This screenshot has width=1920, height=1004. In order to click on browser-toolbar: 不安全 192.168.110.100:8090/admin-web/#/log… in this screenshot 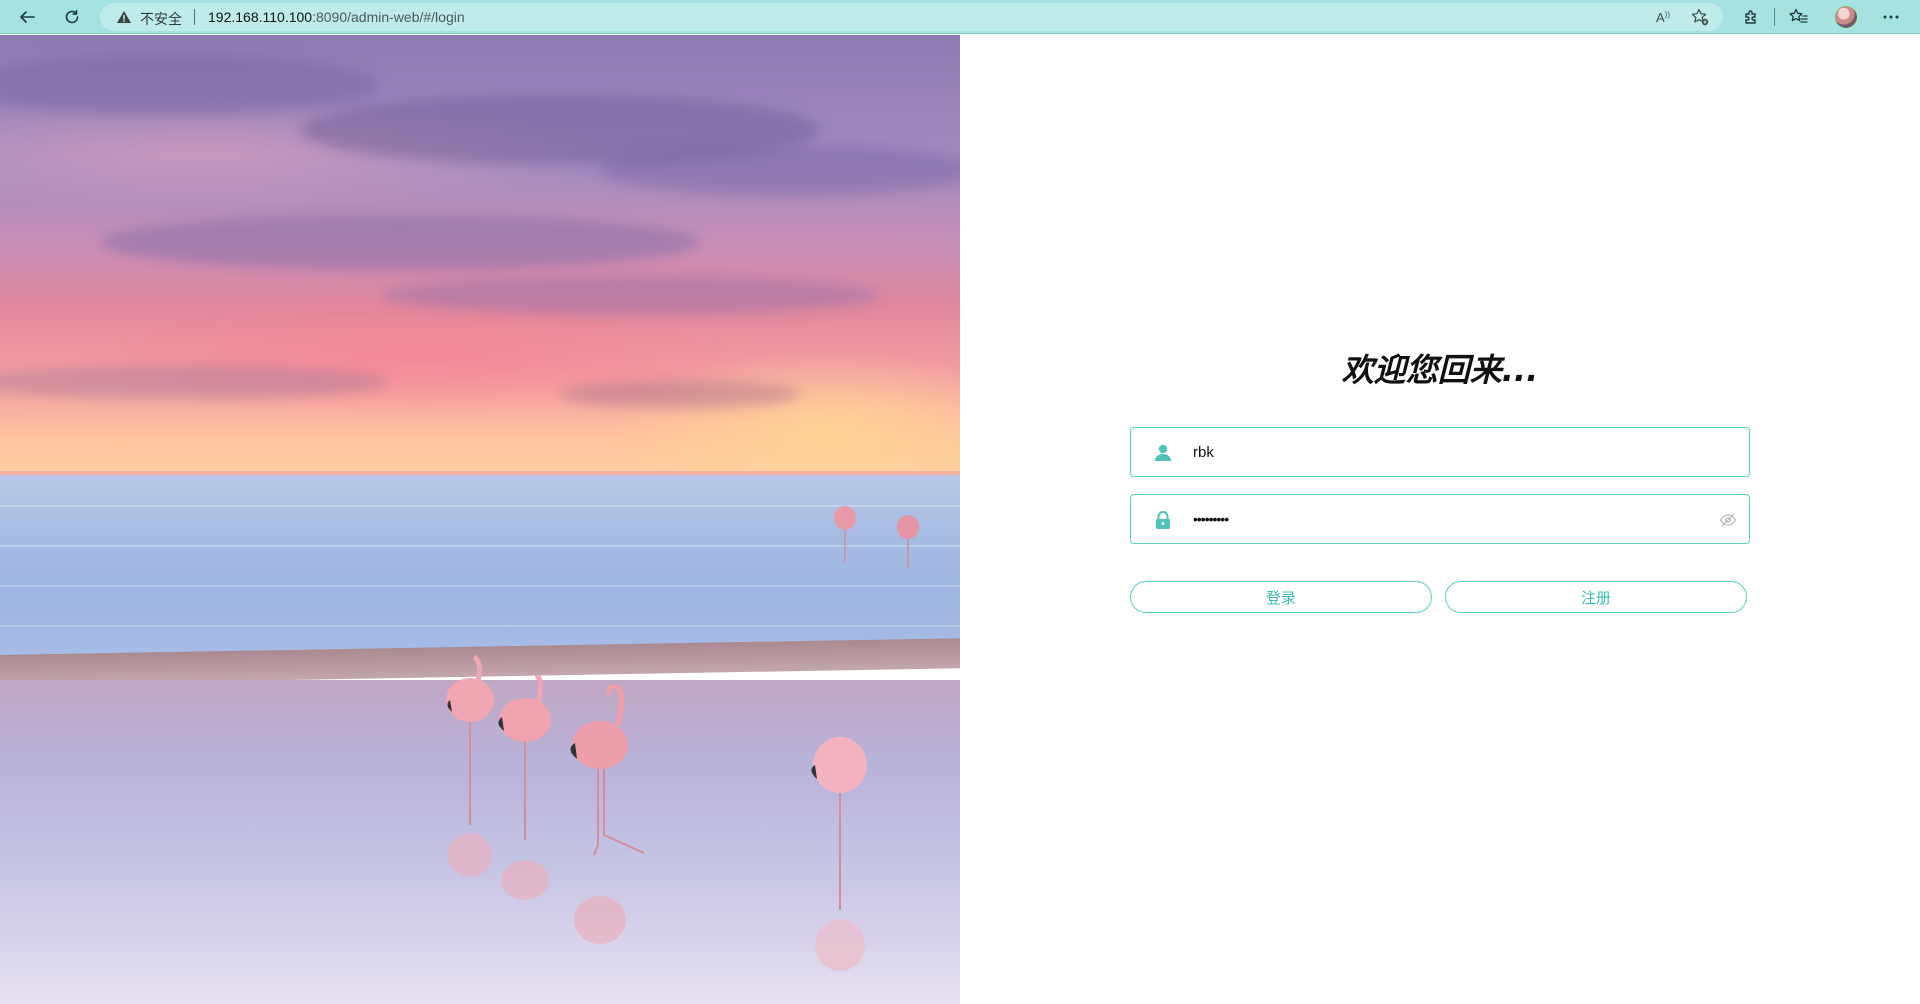, I will do `click(960, 17)`.